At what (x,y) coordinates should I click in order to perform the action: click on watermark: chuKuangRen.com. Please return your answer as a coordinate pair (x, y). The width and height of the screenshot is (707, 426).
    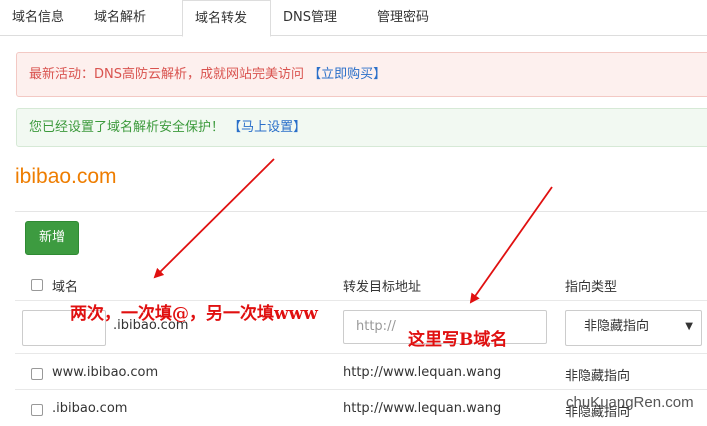
    Looking at the image, I should click on (630, 402).